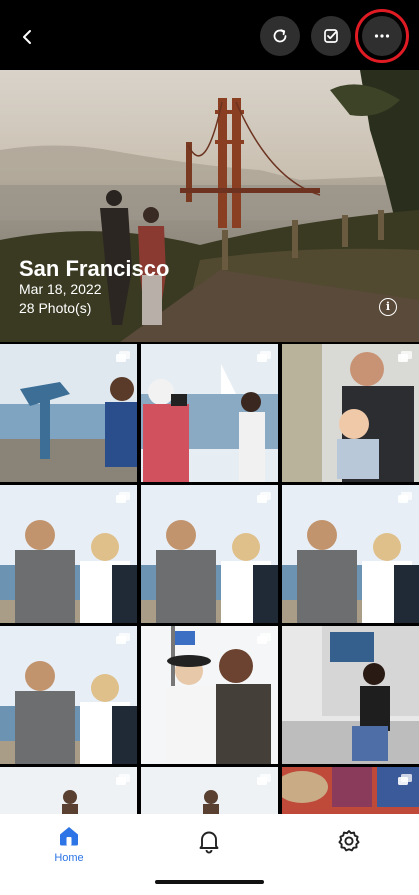 This screenshot has height=895, width=419. I want to click on highlight-ring, so click(382, 36).